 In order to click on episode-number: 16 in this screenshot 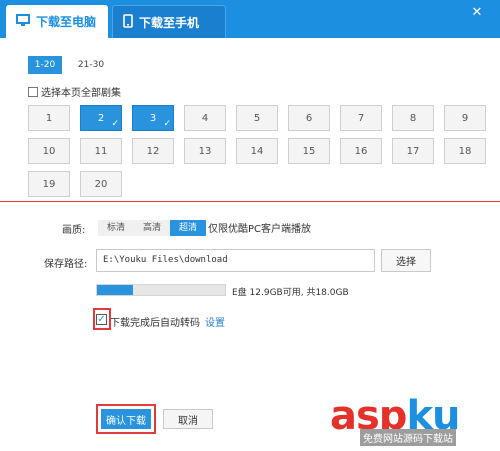, I will do `click(361, 151)`.